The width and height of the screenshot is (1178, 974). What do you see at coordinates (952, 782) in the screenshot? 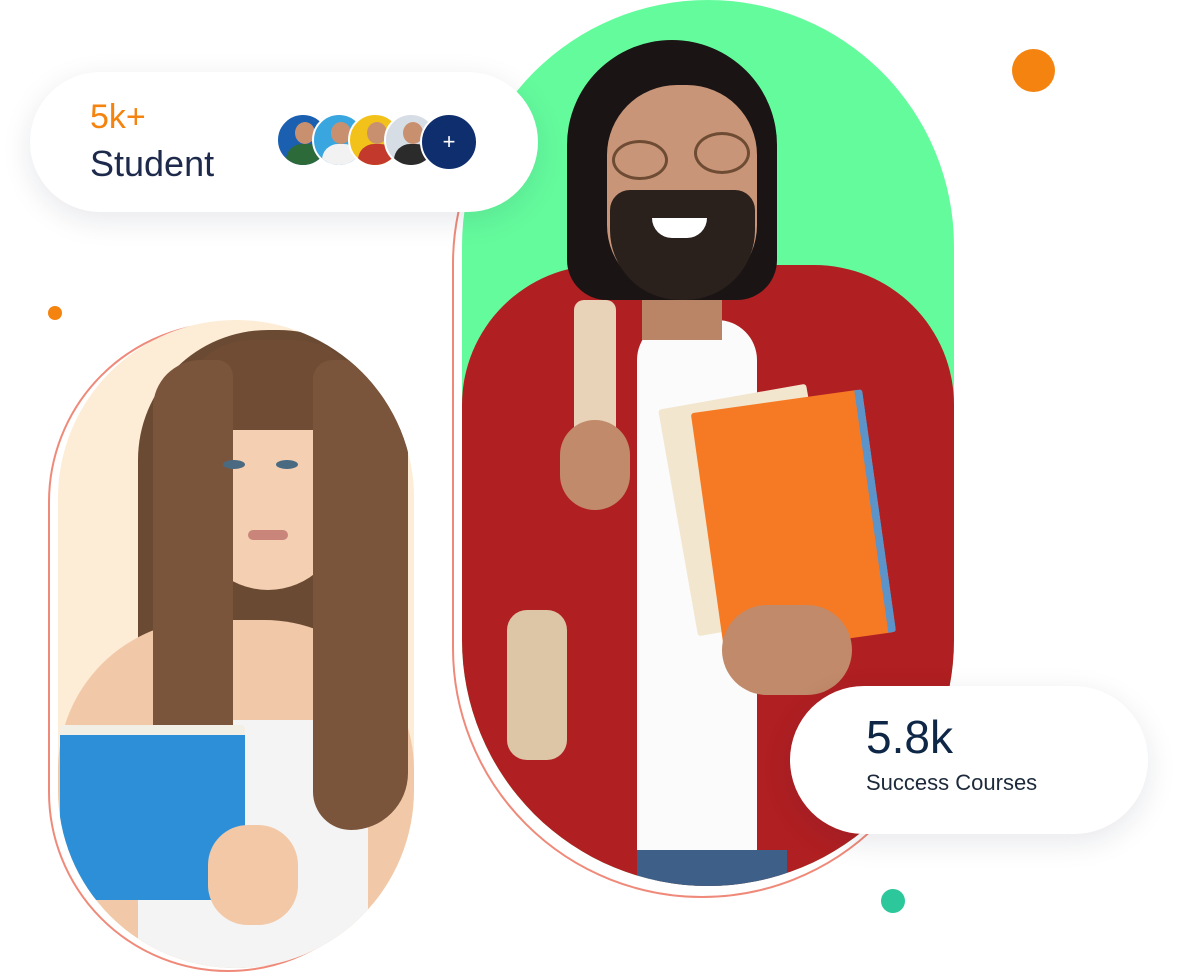
I see `courses-label: Success Courses` at bounding box center [952, 782].